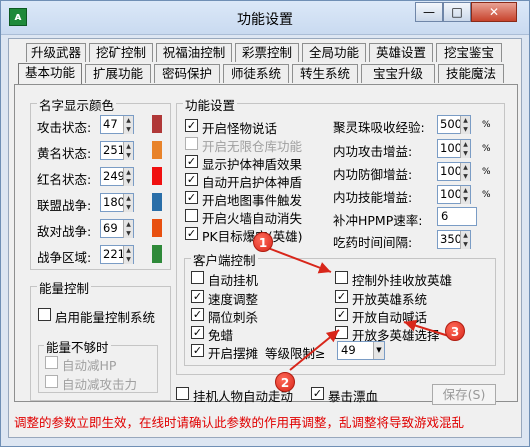 This screenshot has height=447, width=530. Describe the element at coordinates (263, 242) in the screenshot. I see `annotation-badge-1: 1` at that location.